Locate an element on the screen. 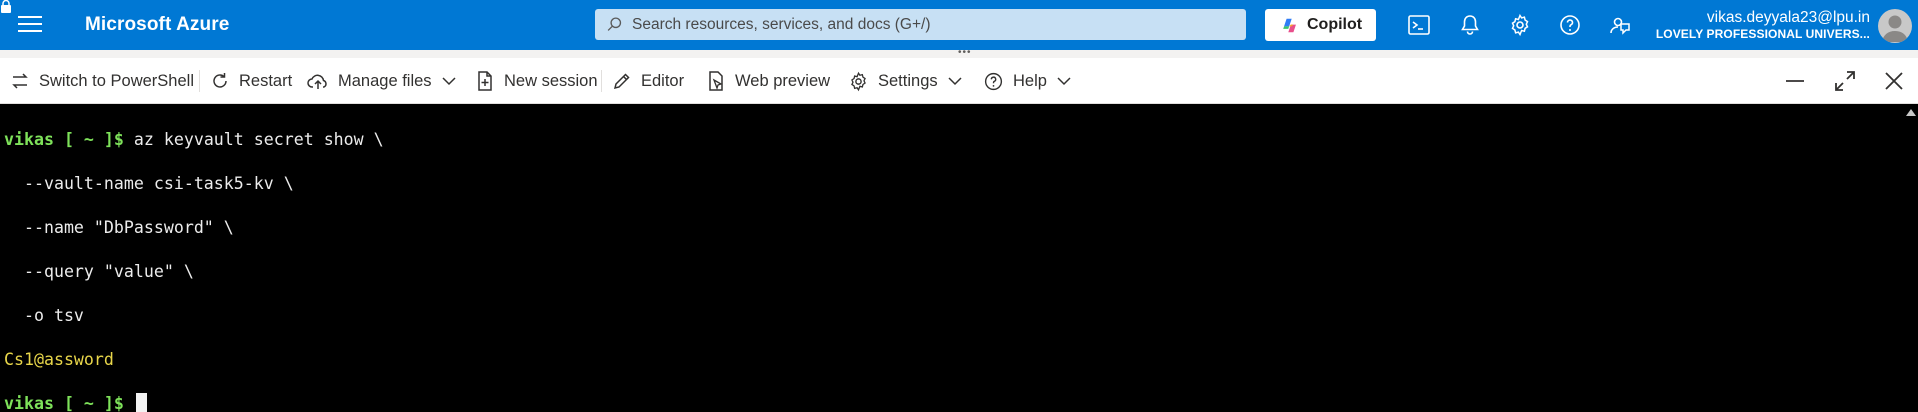 The width and height of the screenshot is (1918, 412). bell-icon is located at coordinates (1470, 25).